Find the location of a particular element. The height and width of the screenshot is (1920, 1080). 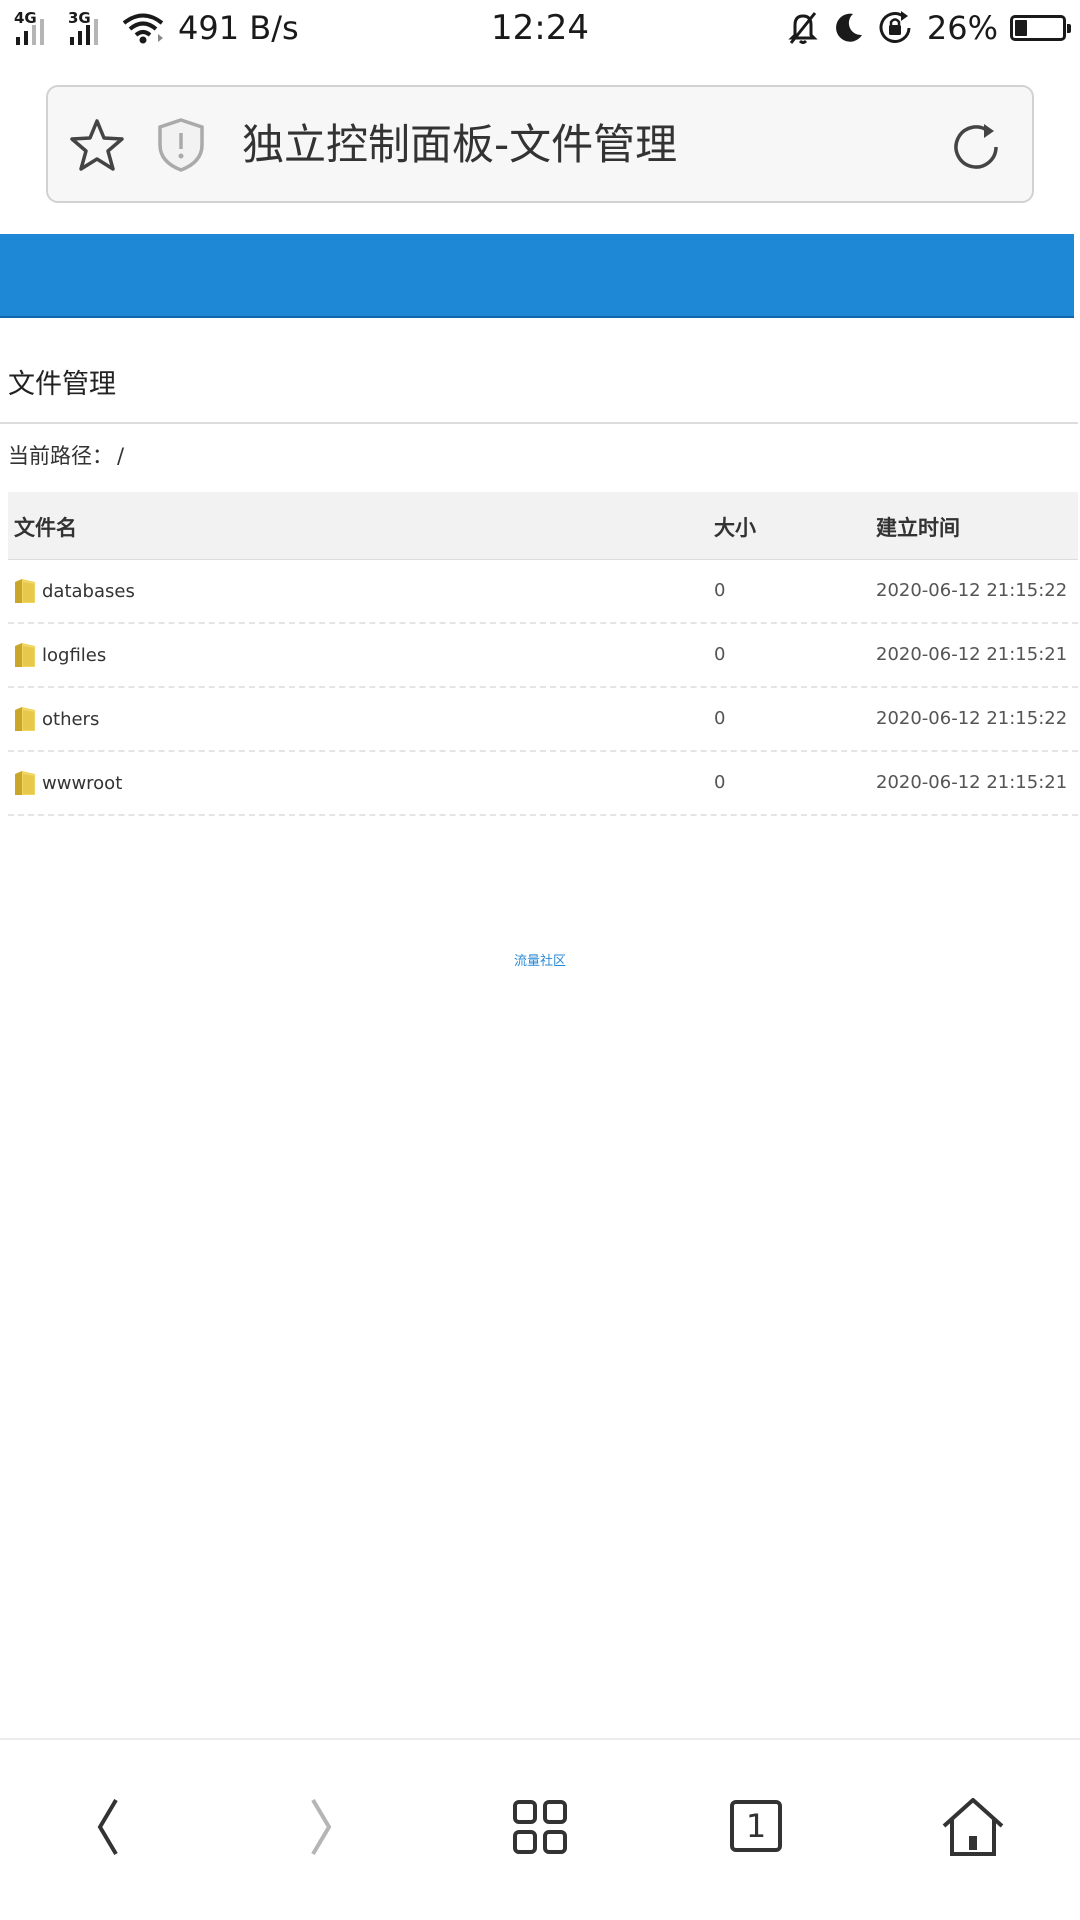

back-icon is located at coordinates (107, 1827).